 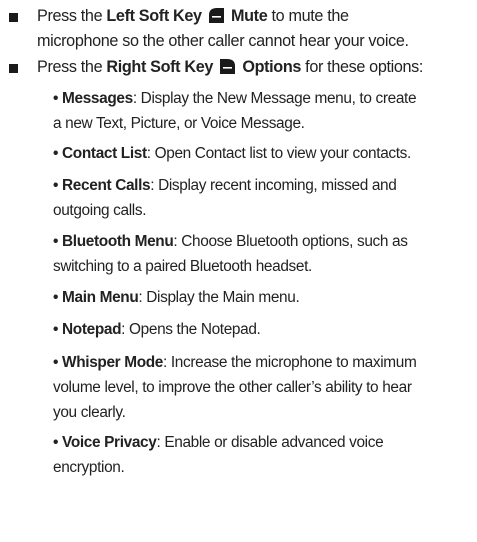 I want to click on option-desc: : Increase the microphone to maximum, so click(x=290, y=362).